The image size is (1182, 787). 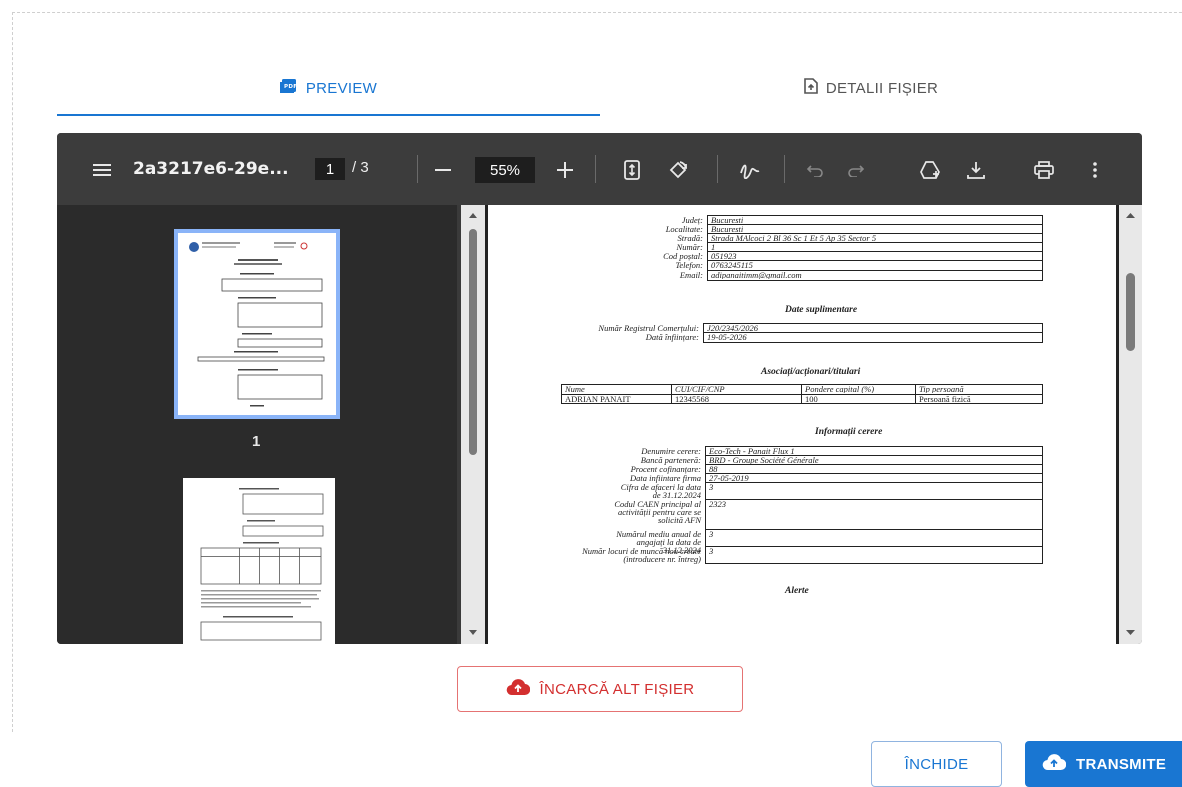 I want to click on tab-details-label: DETALII FIȘIER, so click(x=882, y=88).